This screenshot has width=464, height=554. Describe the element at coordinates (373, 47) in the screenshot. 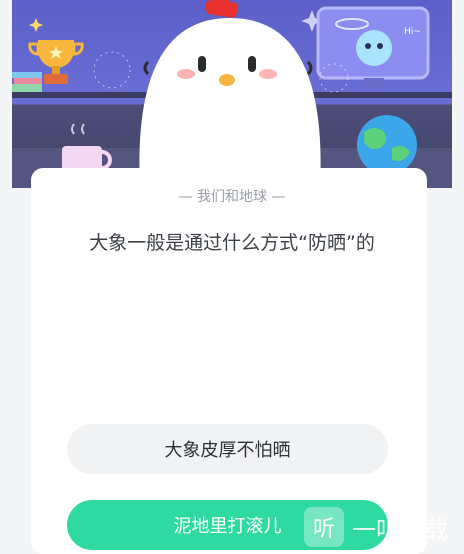

I see `monitor-robot: Hi~` at that location.